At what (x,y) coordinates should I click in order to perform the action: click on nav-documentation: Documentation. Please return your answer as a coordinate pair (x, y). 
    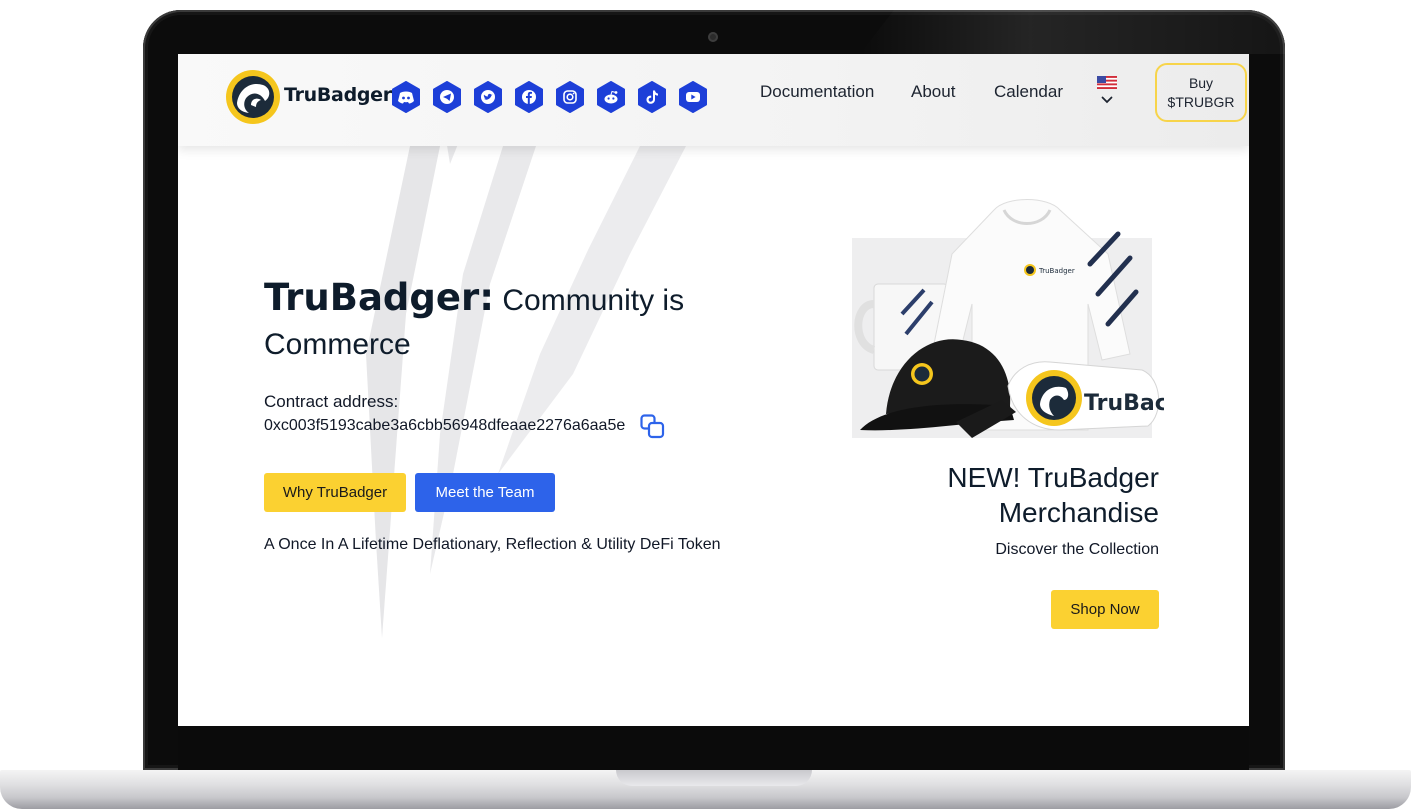
    Looking at the image, I should click on (817, 92).